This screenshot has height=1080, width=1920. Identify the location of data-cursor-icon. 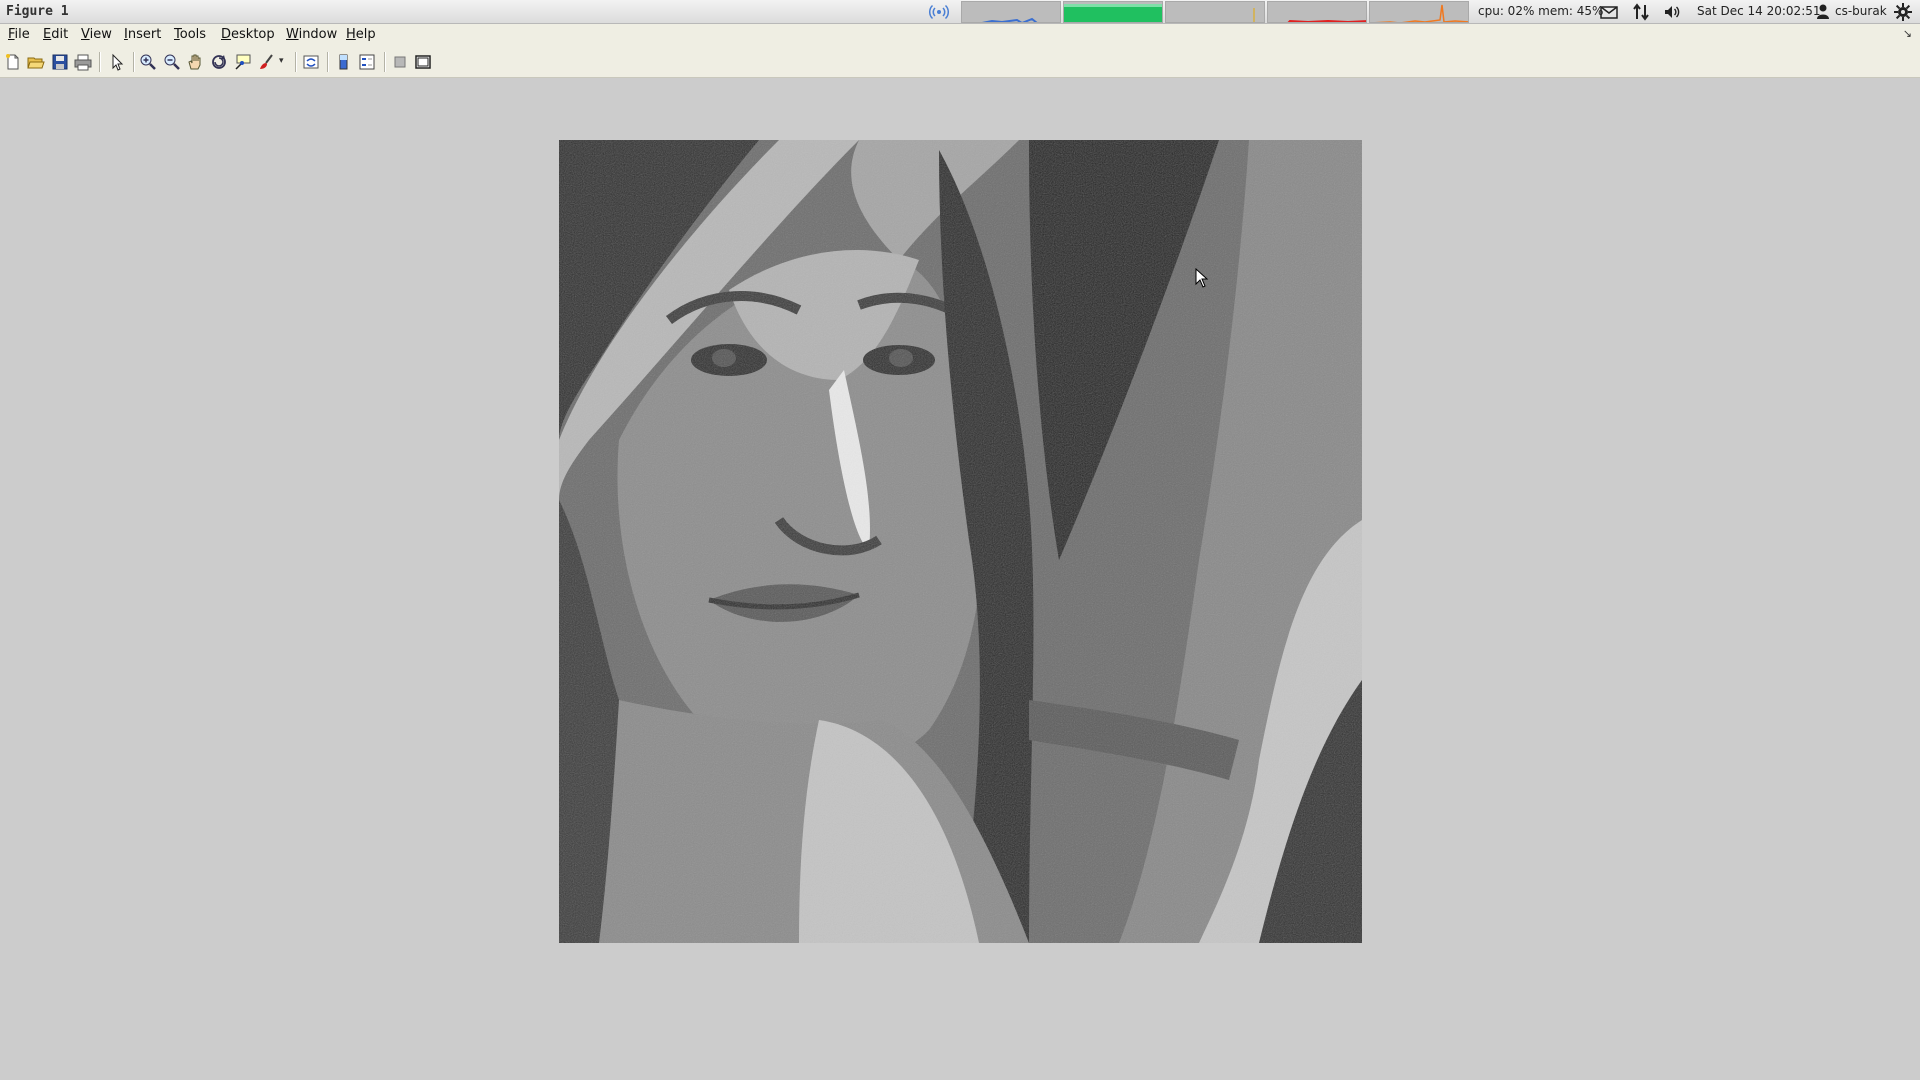
(243, 62).